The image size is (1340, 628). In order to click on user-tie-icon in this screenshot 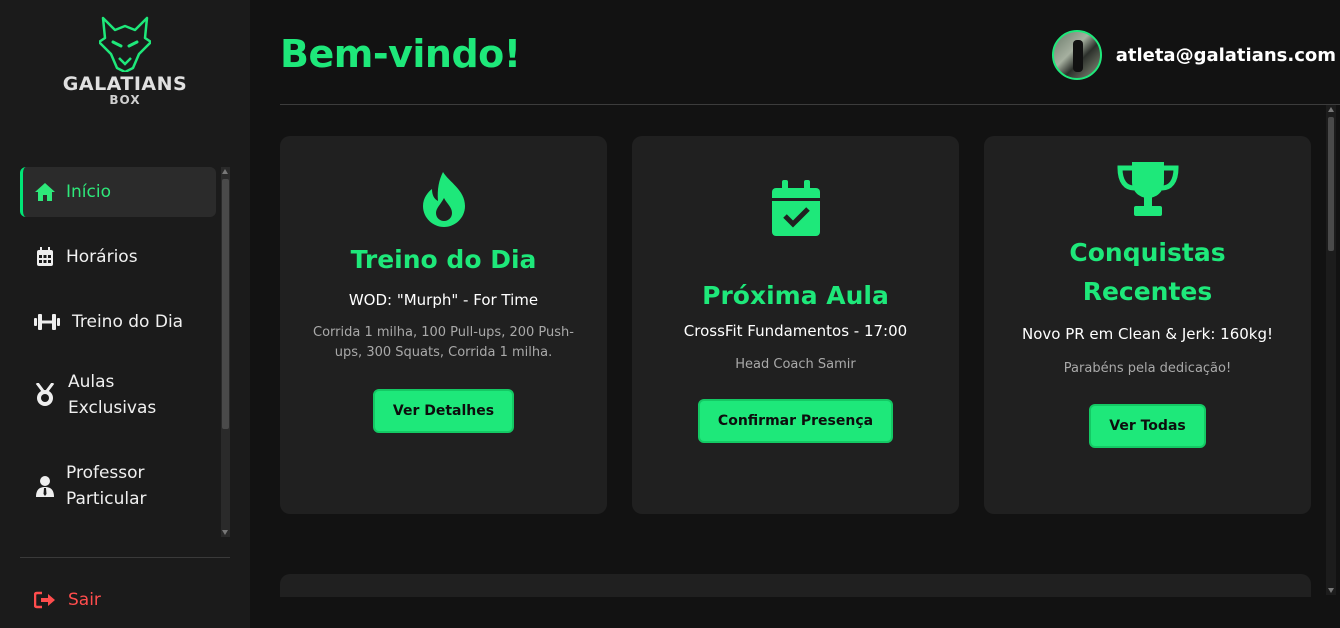, I will do `click(45, 486)`.